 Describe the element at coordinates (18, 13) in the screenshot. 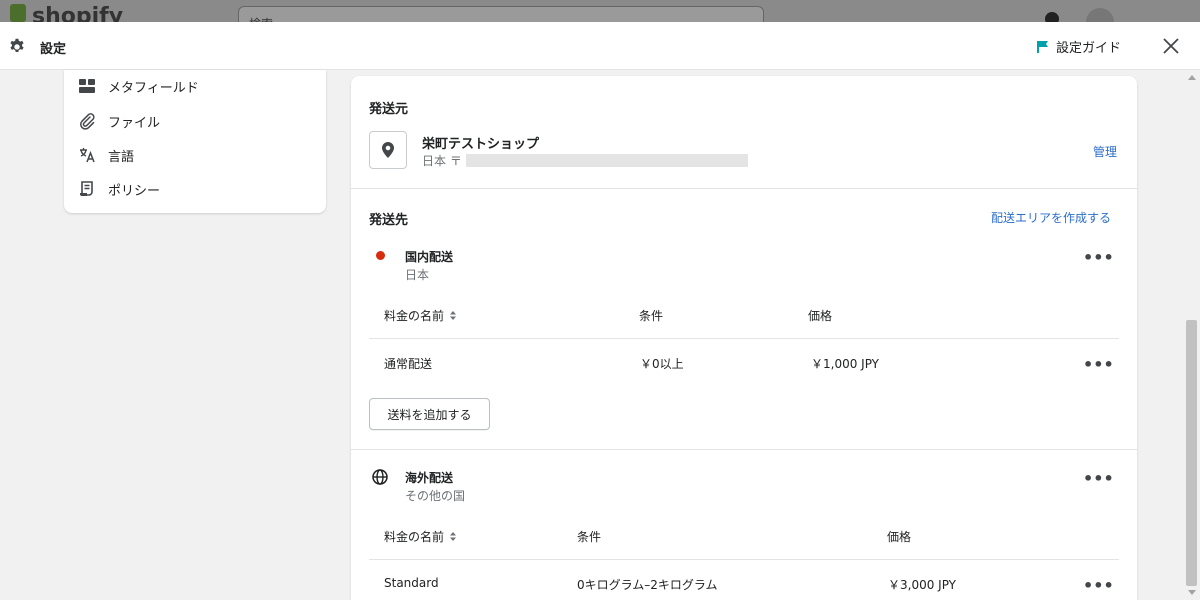

I see `shopify-bag-icon` at that location.